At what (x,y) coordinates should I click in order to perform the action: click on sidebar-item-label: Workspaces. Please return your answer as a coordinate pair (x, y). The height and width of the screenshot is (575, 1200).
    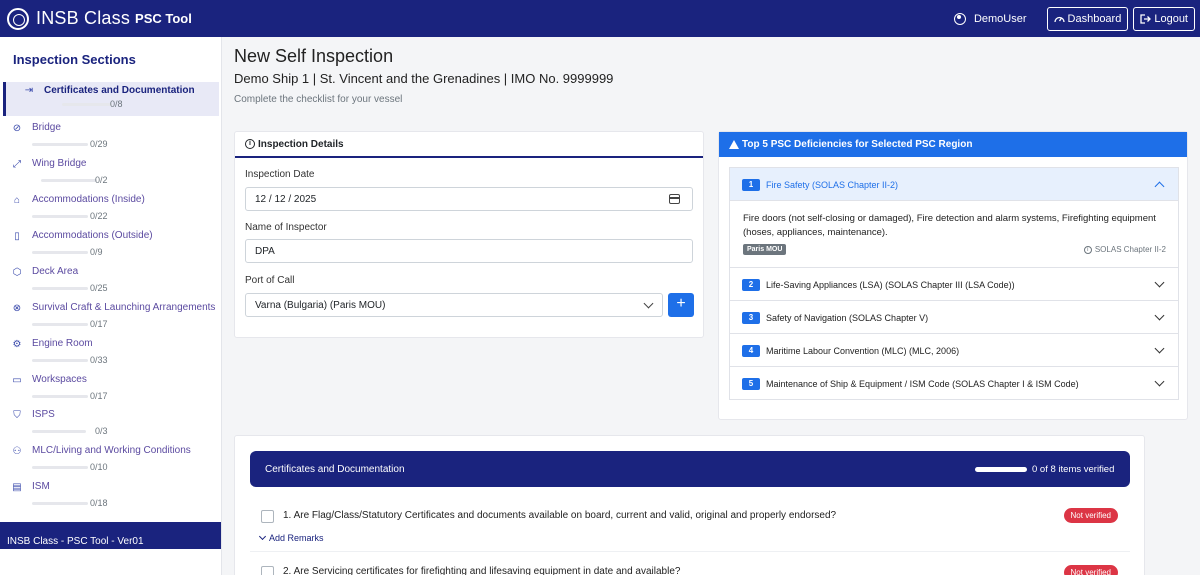
    Looking at the image, I should click on (59, 379).